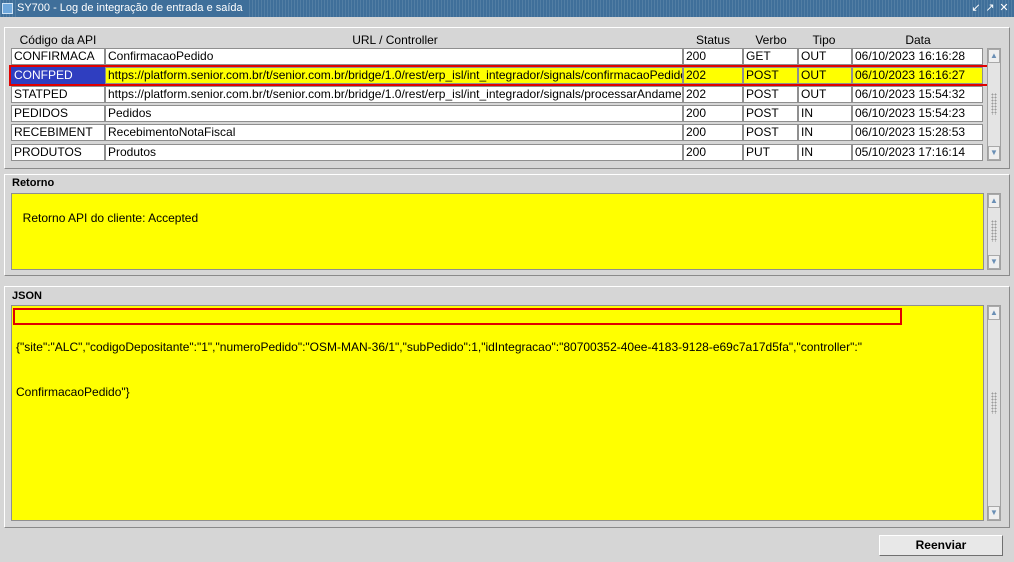  What do you see at coordinates (917, 94) in the screenshot?
I see `cell-date: 06/10/2023 15:54:32` at bounding box center [917, 94].